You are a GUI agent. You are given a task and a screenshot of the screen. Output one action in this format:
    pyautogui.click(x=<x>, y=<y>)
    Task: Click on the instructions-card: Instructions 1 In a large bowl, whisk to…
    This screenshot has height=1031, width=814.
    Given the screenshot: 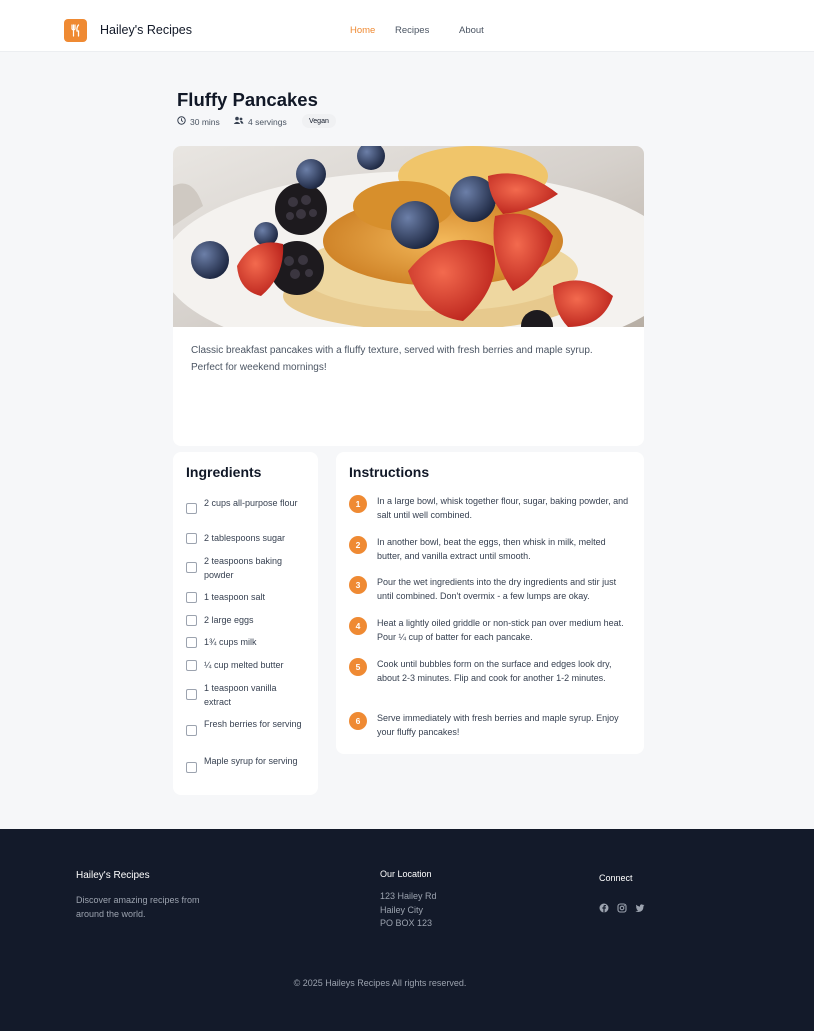 What is the action you would take?
    pyautogui.click(x=490, y=603)
    